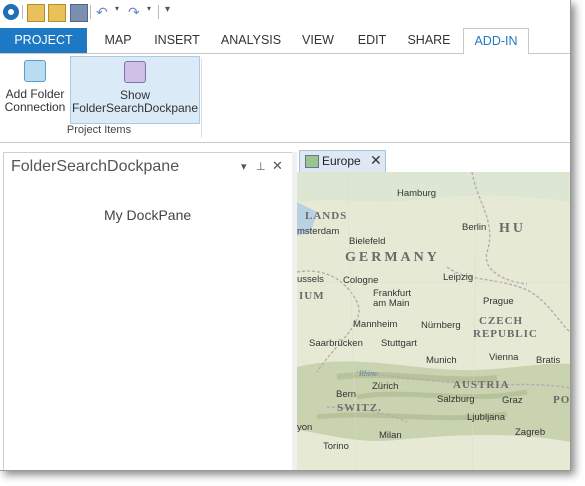 Image resolution: width=585 pixels, height=486 pixels. What do you see at coordinates (251, 40) in the screenshot?
I see `tab-analysis: ANALYSIS` at bounding box center [251, 40].